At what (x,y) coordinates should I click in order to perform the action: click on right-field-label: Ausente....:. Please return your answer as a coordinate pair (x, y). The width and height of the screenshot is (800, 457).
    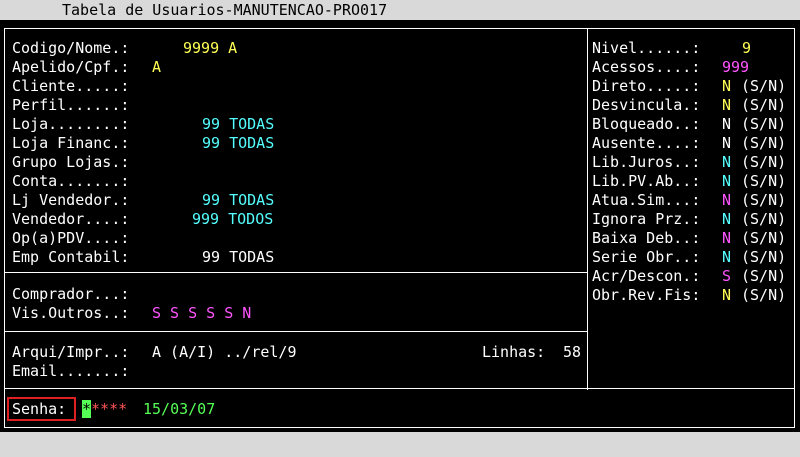
    Looking at the image, I should click on (646, 143).